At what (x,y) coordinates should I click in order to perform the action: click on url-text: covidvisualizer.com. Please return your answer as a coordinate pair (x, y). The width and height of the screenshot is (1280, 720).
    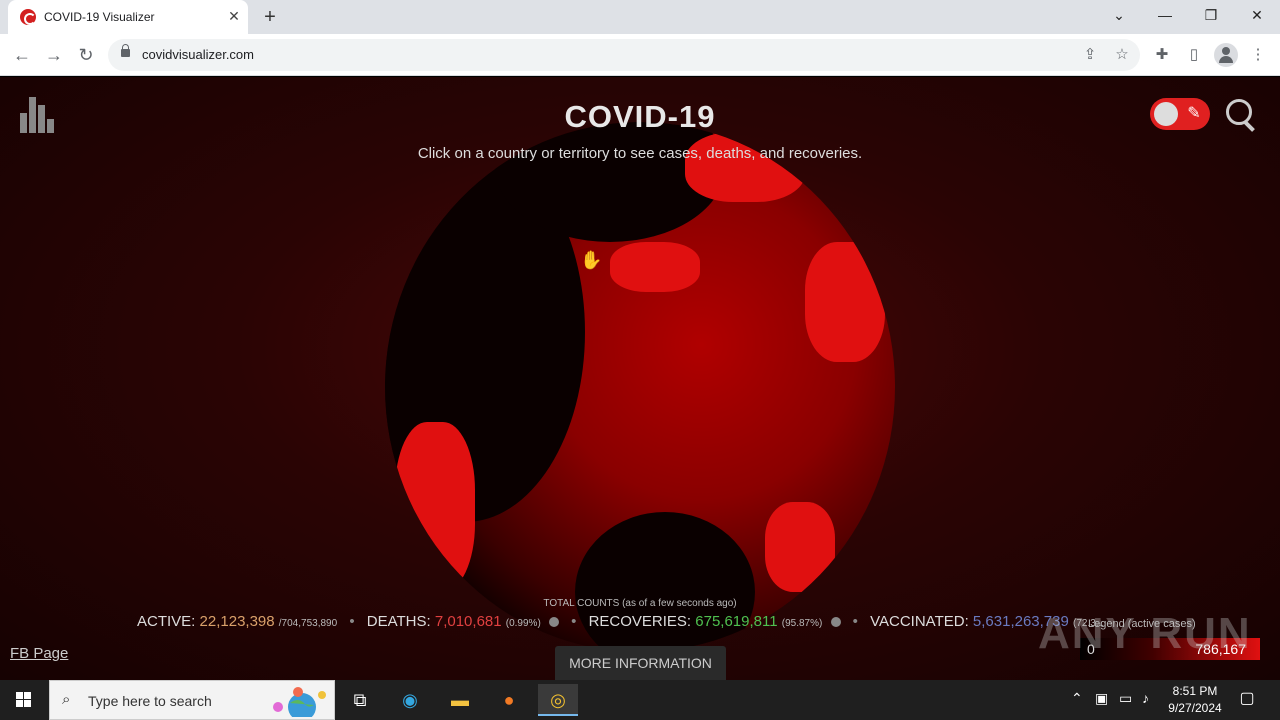
    Looking at the image, I should click on (198, 54).